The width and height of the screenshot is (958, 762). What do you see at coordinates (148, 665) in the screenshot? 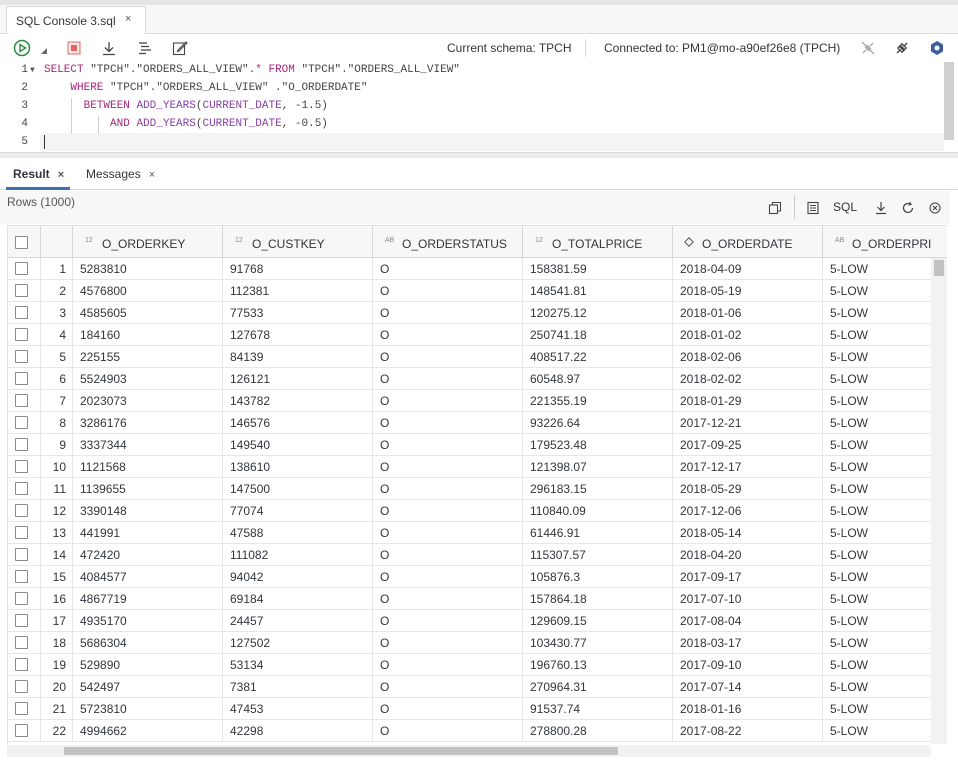
I see `table-cell: 529890` at bounding box center [148, 665].